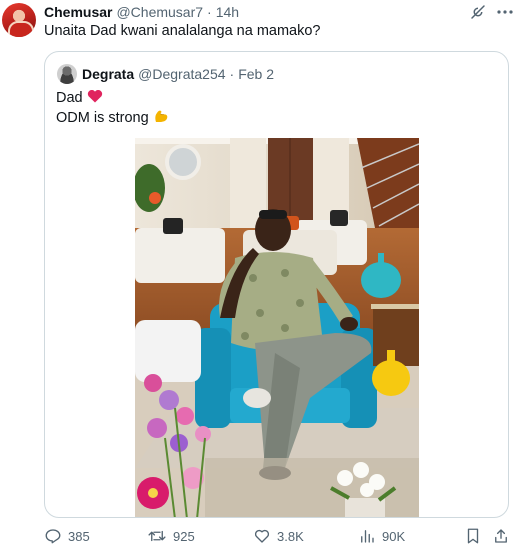 Image resolution: width=521 pixels, height=559 pixels. I want to click on quoted-display-name: Degrata, so click(108, 74).